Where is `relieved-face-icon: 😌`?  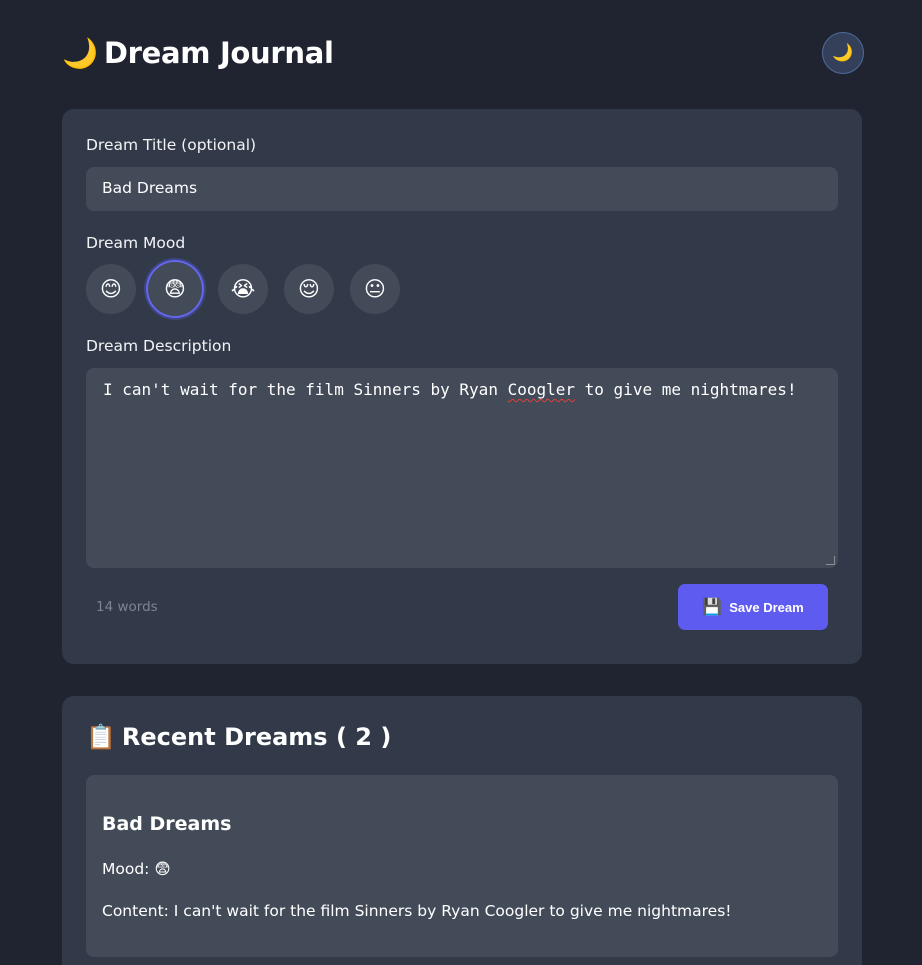
relieved-face-icon: 😌 is located at coordinates (309, 289).